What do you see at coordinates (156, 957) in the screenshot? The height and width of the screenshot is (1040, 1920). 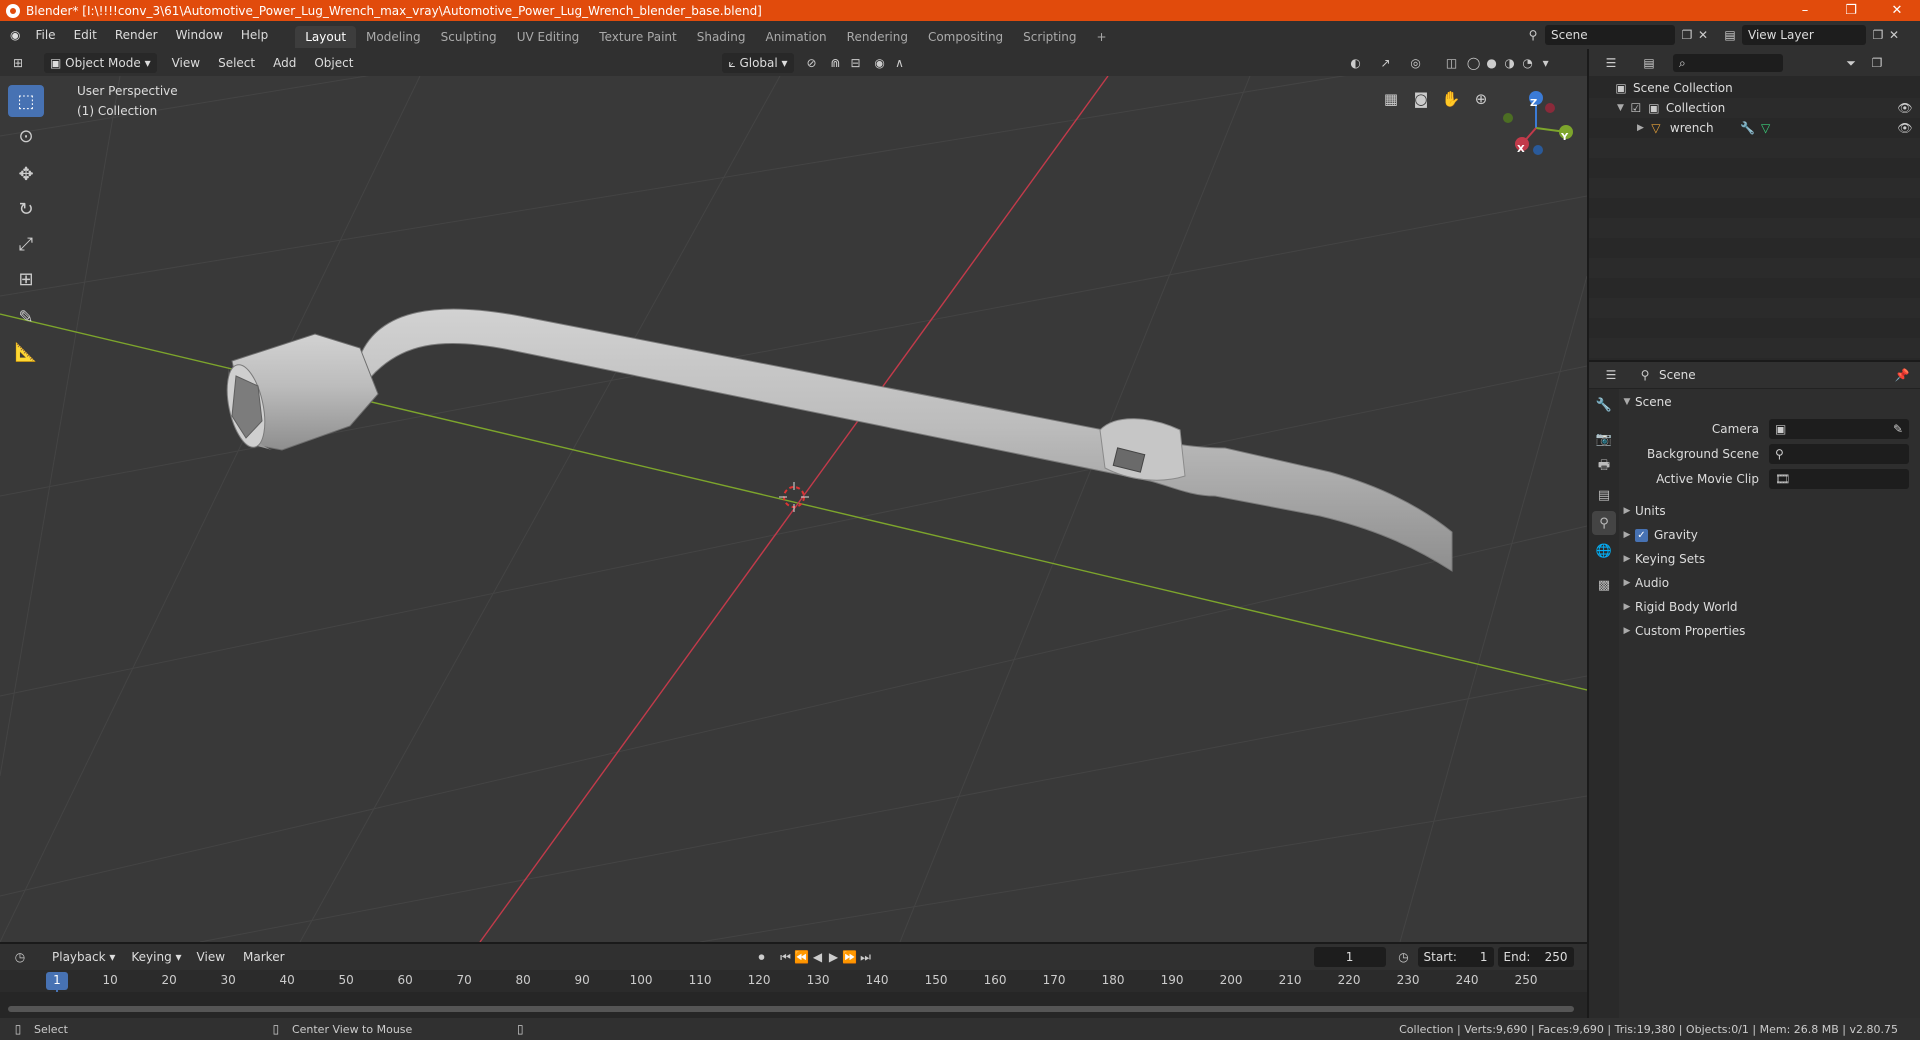 I see `keying-menu: Keying ▾` at bounding box center [156, 957].